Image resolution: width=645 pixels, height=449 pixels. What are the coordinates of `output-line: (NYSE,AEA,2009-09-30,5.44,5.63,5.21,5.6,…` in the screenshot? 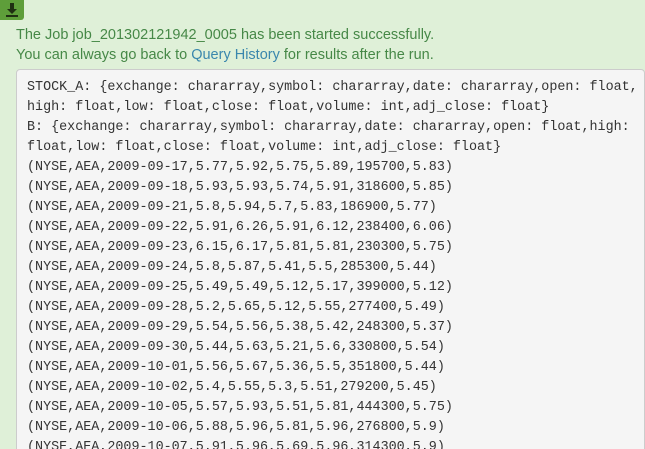 It's located at (236, 347).